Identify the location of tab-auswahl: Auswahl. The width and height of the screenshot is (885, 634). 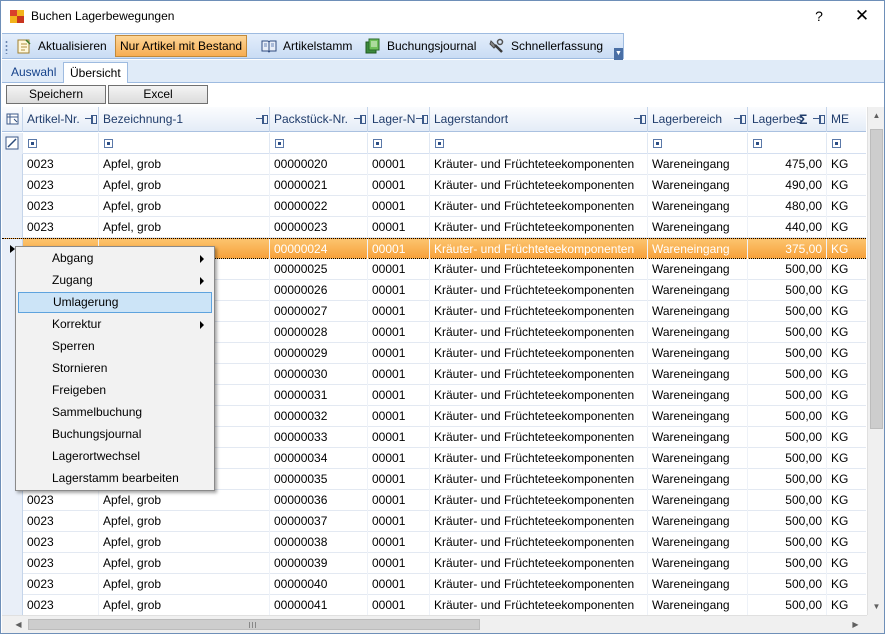
(33, 72).